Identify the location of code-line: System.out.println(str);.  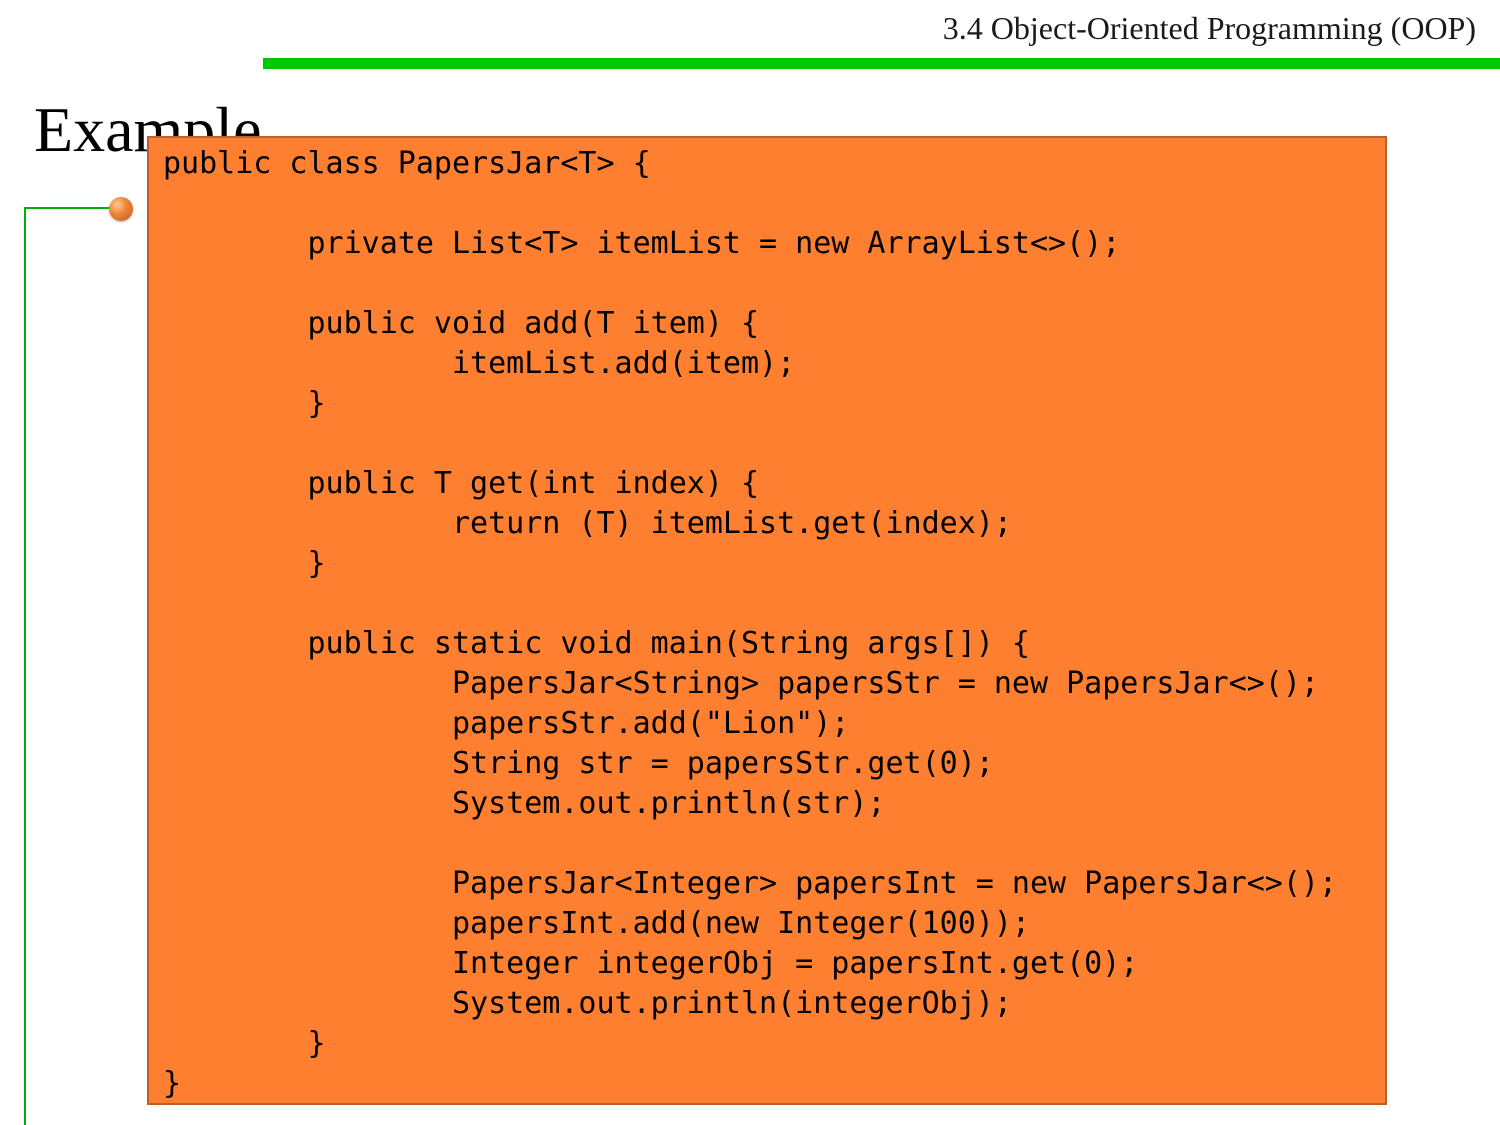
(524, 803).